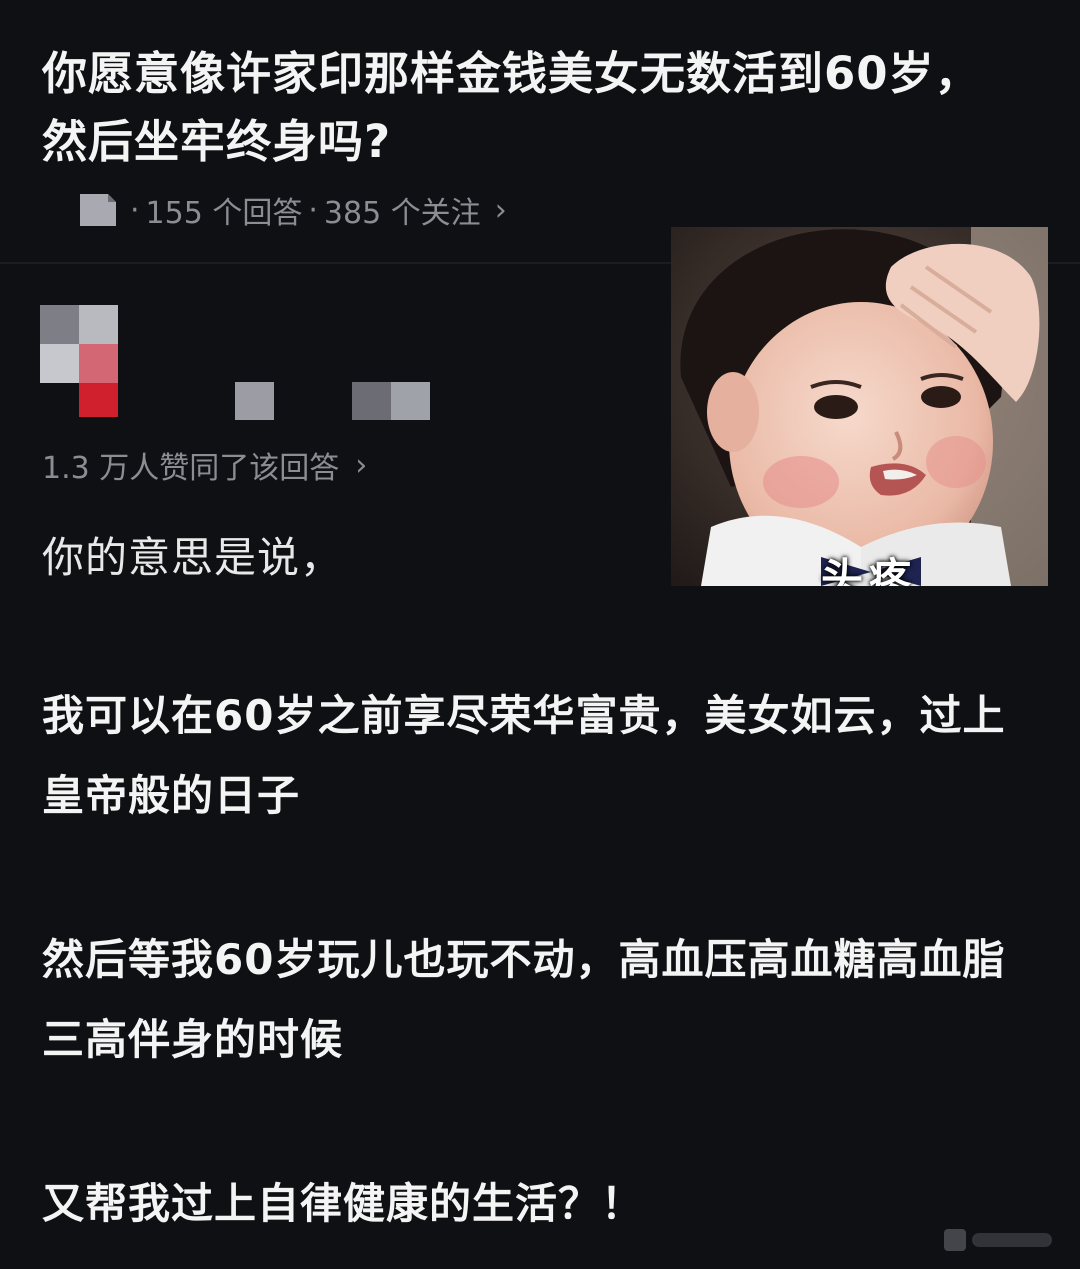  I want to click on answers-count: 155 个回答, so click(224, 213).